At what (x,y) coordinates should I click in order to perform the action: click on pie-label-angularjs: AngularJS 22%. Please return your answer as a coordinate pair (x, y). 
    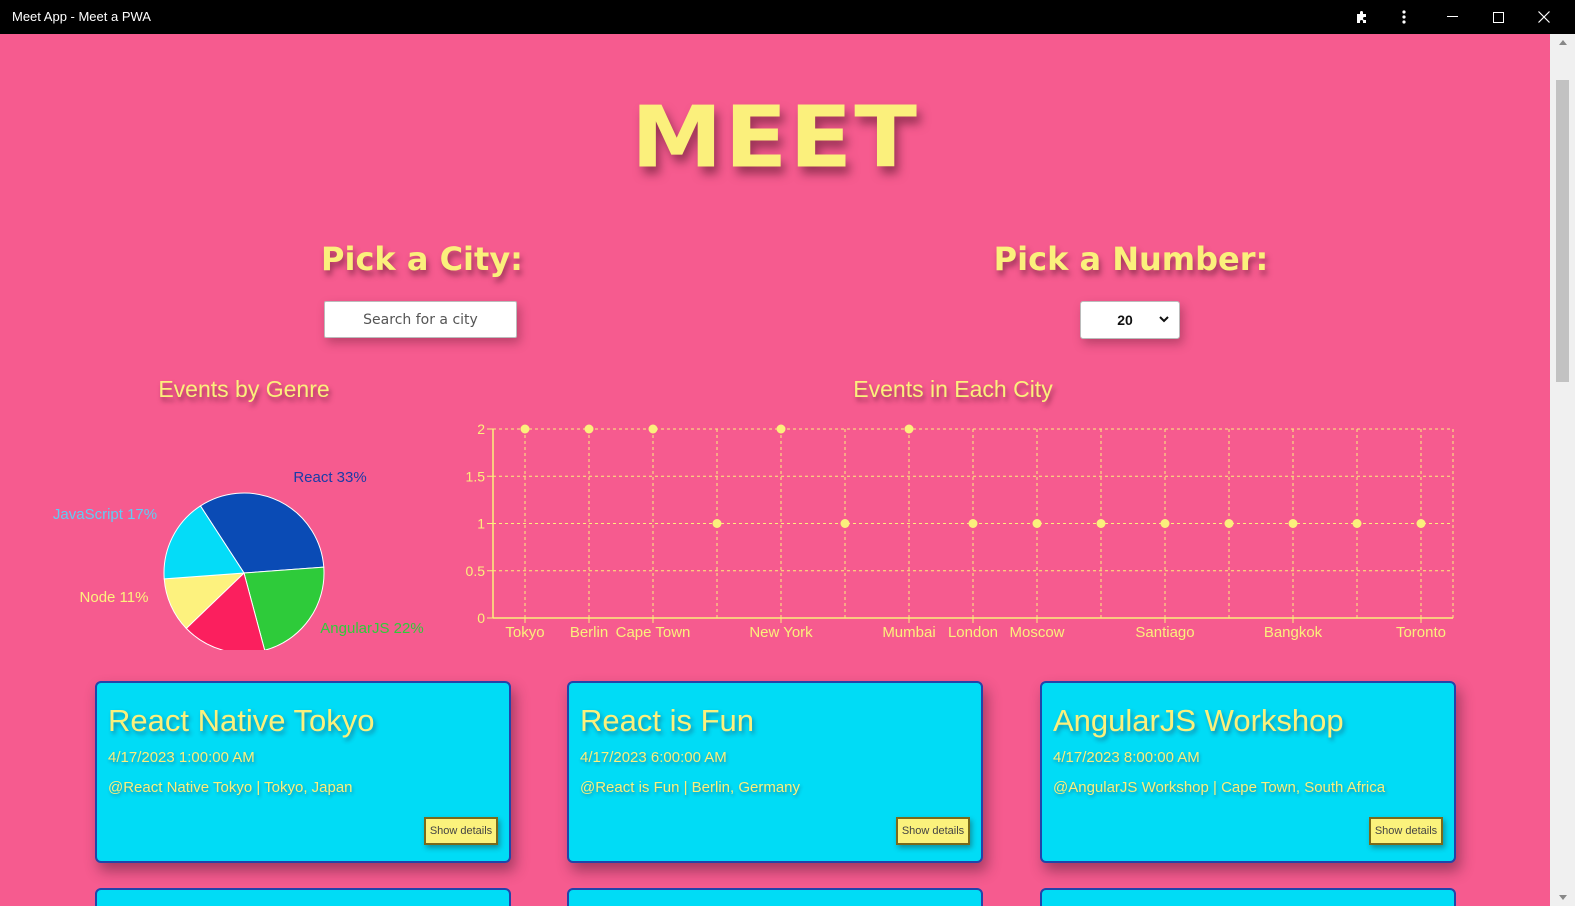
    Looking at the image, I should click on (371, 628).